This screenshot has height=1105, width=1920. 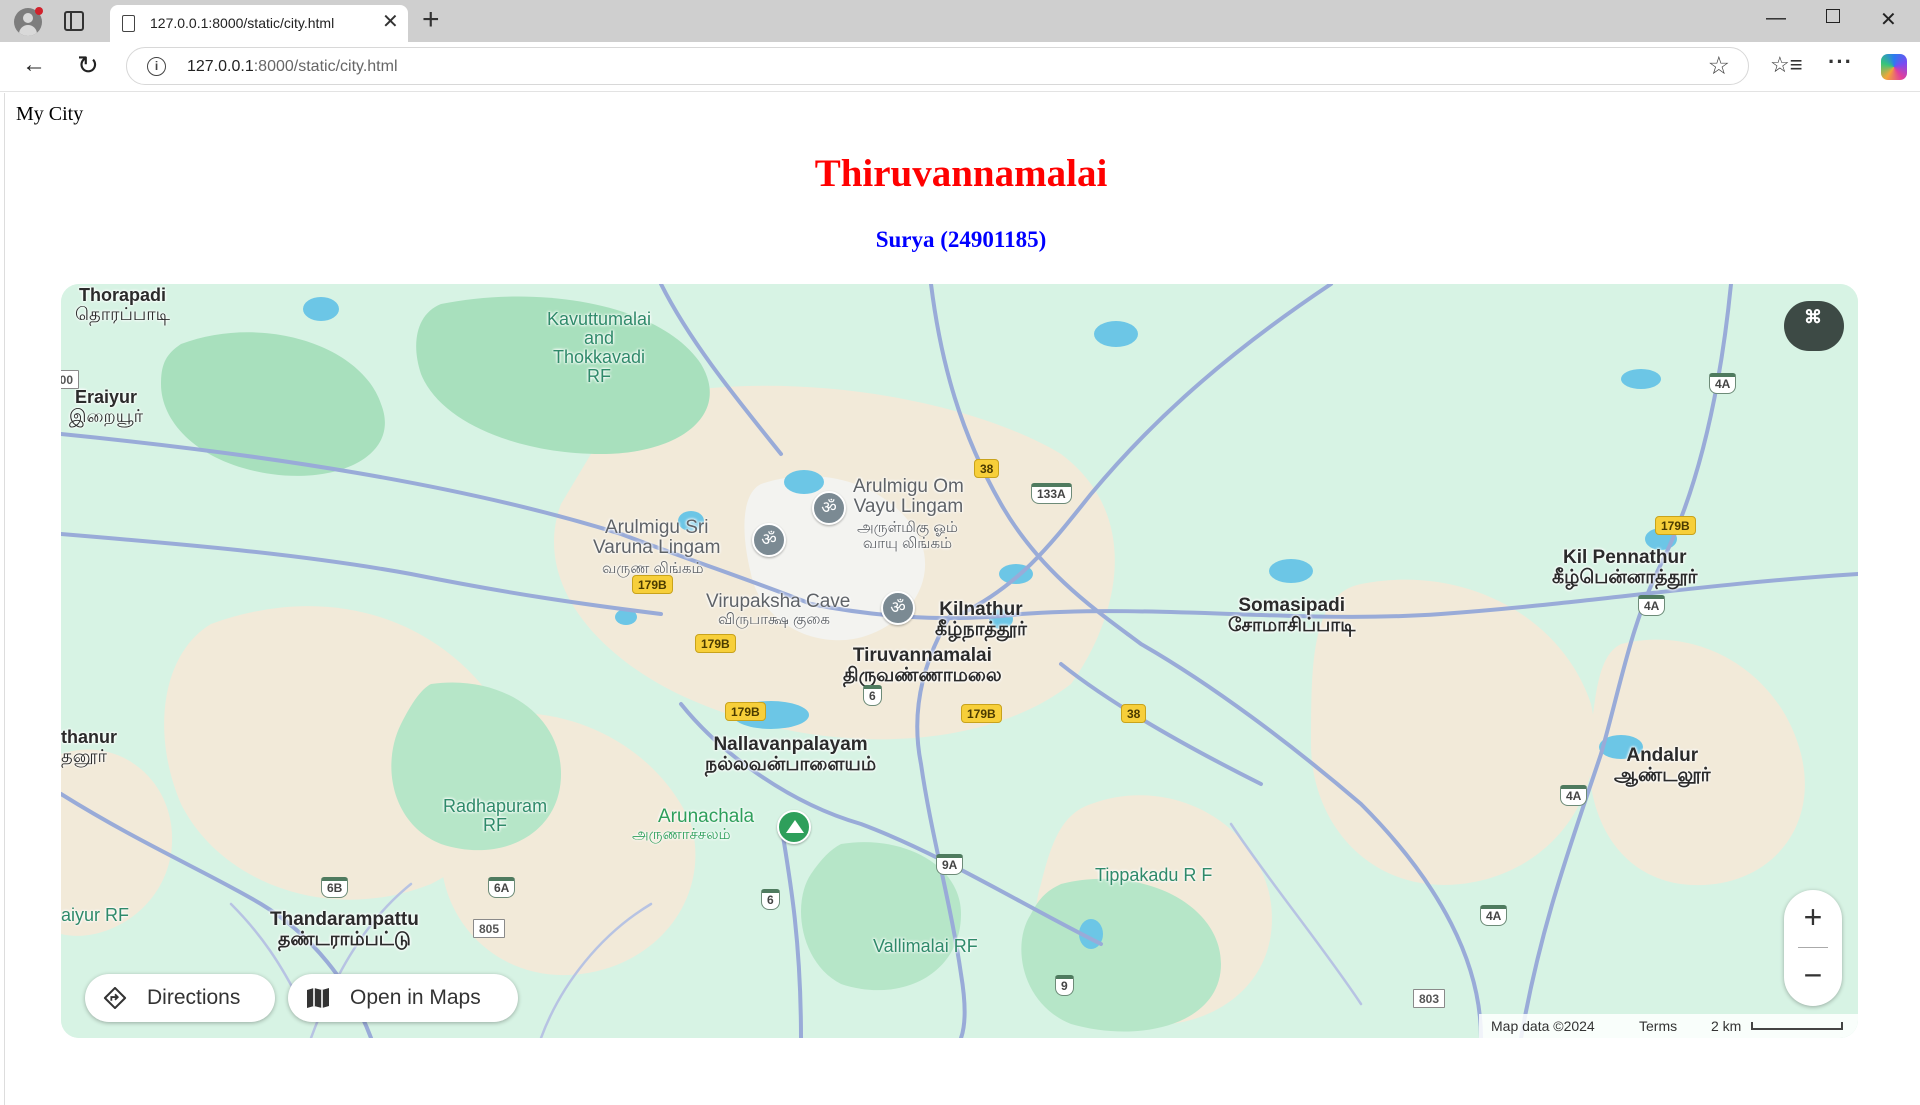 I want to click on open-in-maps-button: Open in Maps, so click(x=403, y=998).